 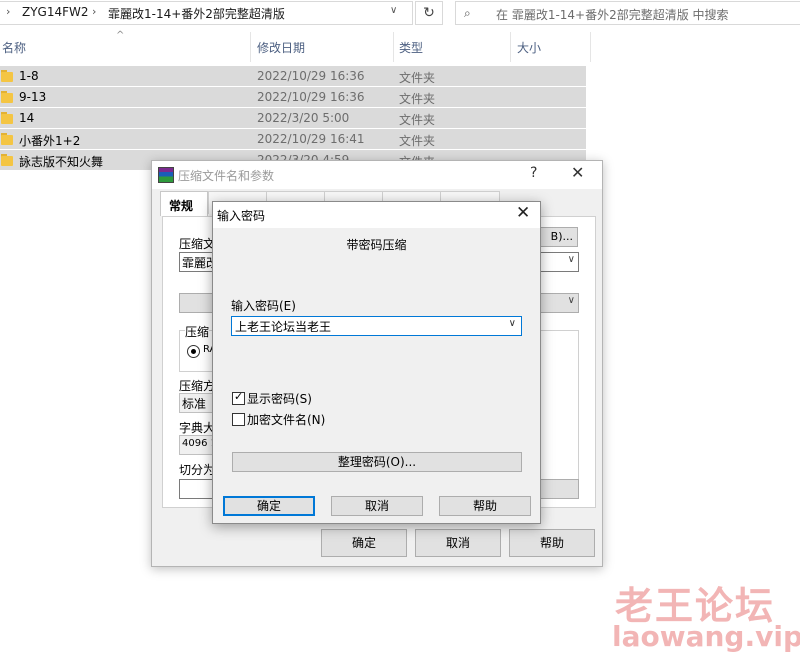 What do you see at coordinates (286, 420) in the screenshot?
I see `encrypt-names-label: 加密文件名(N)` at bounding box center [286, 420].